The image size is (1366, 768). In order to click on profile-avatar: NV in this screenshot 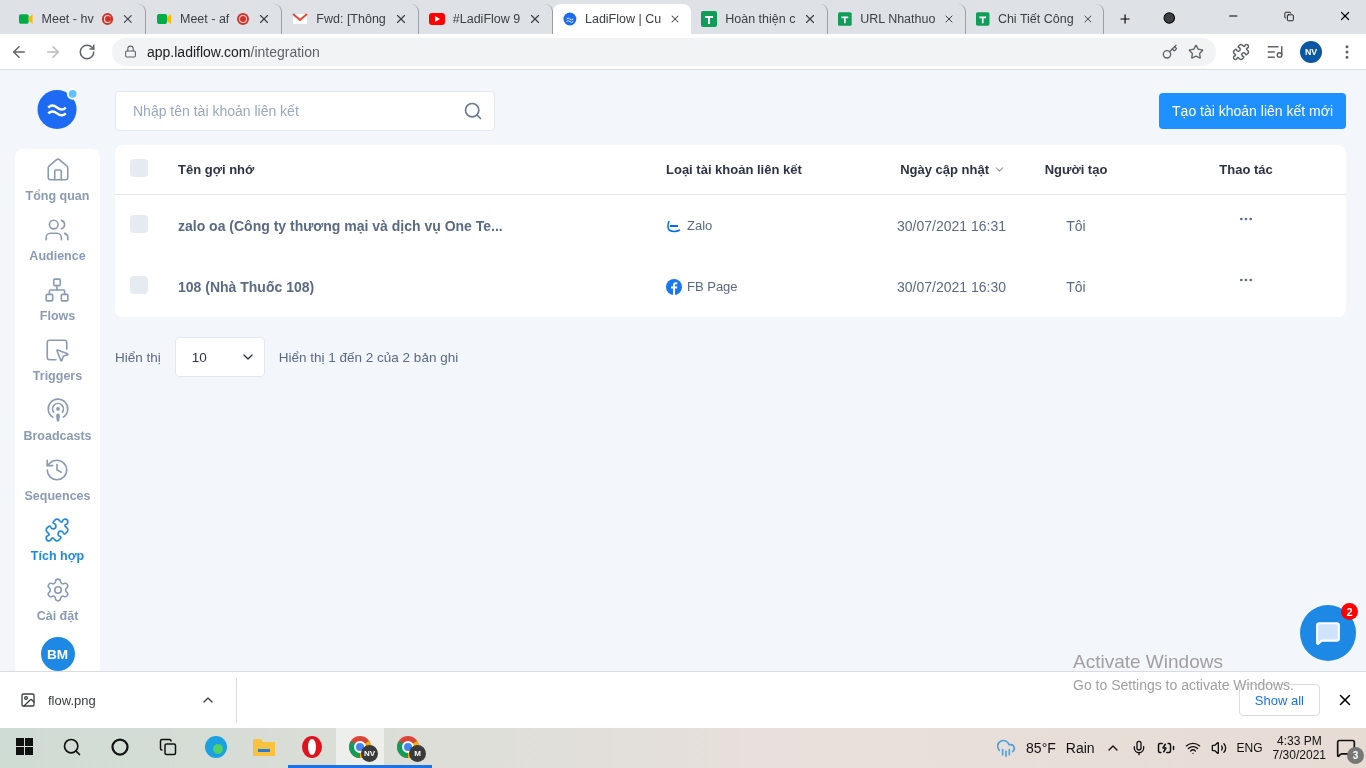, I will do `click(1311, 51)`.